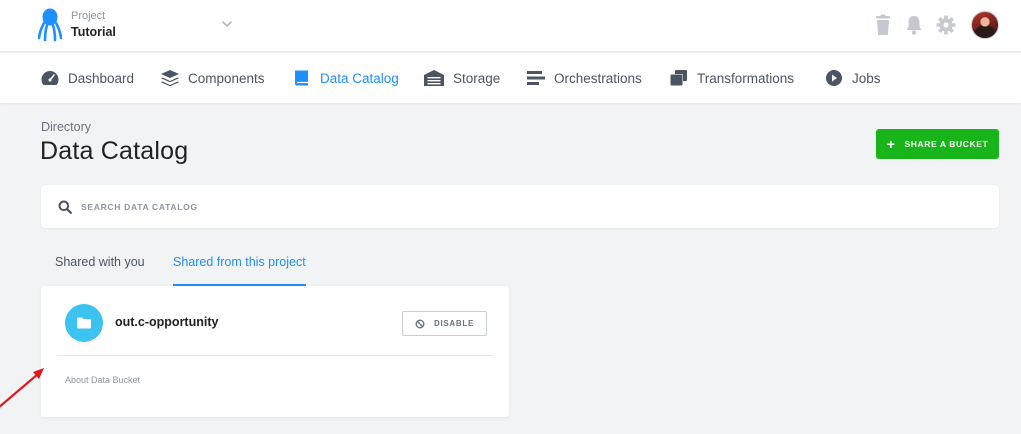 The width and height of the screenshot is (1021, 434). I want to click on disable-label: DISABLE, so click(453, 323).